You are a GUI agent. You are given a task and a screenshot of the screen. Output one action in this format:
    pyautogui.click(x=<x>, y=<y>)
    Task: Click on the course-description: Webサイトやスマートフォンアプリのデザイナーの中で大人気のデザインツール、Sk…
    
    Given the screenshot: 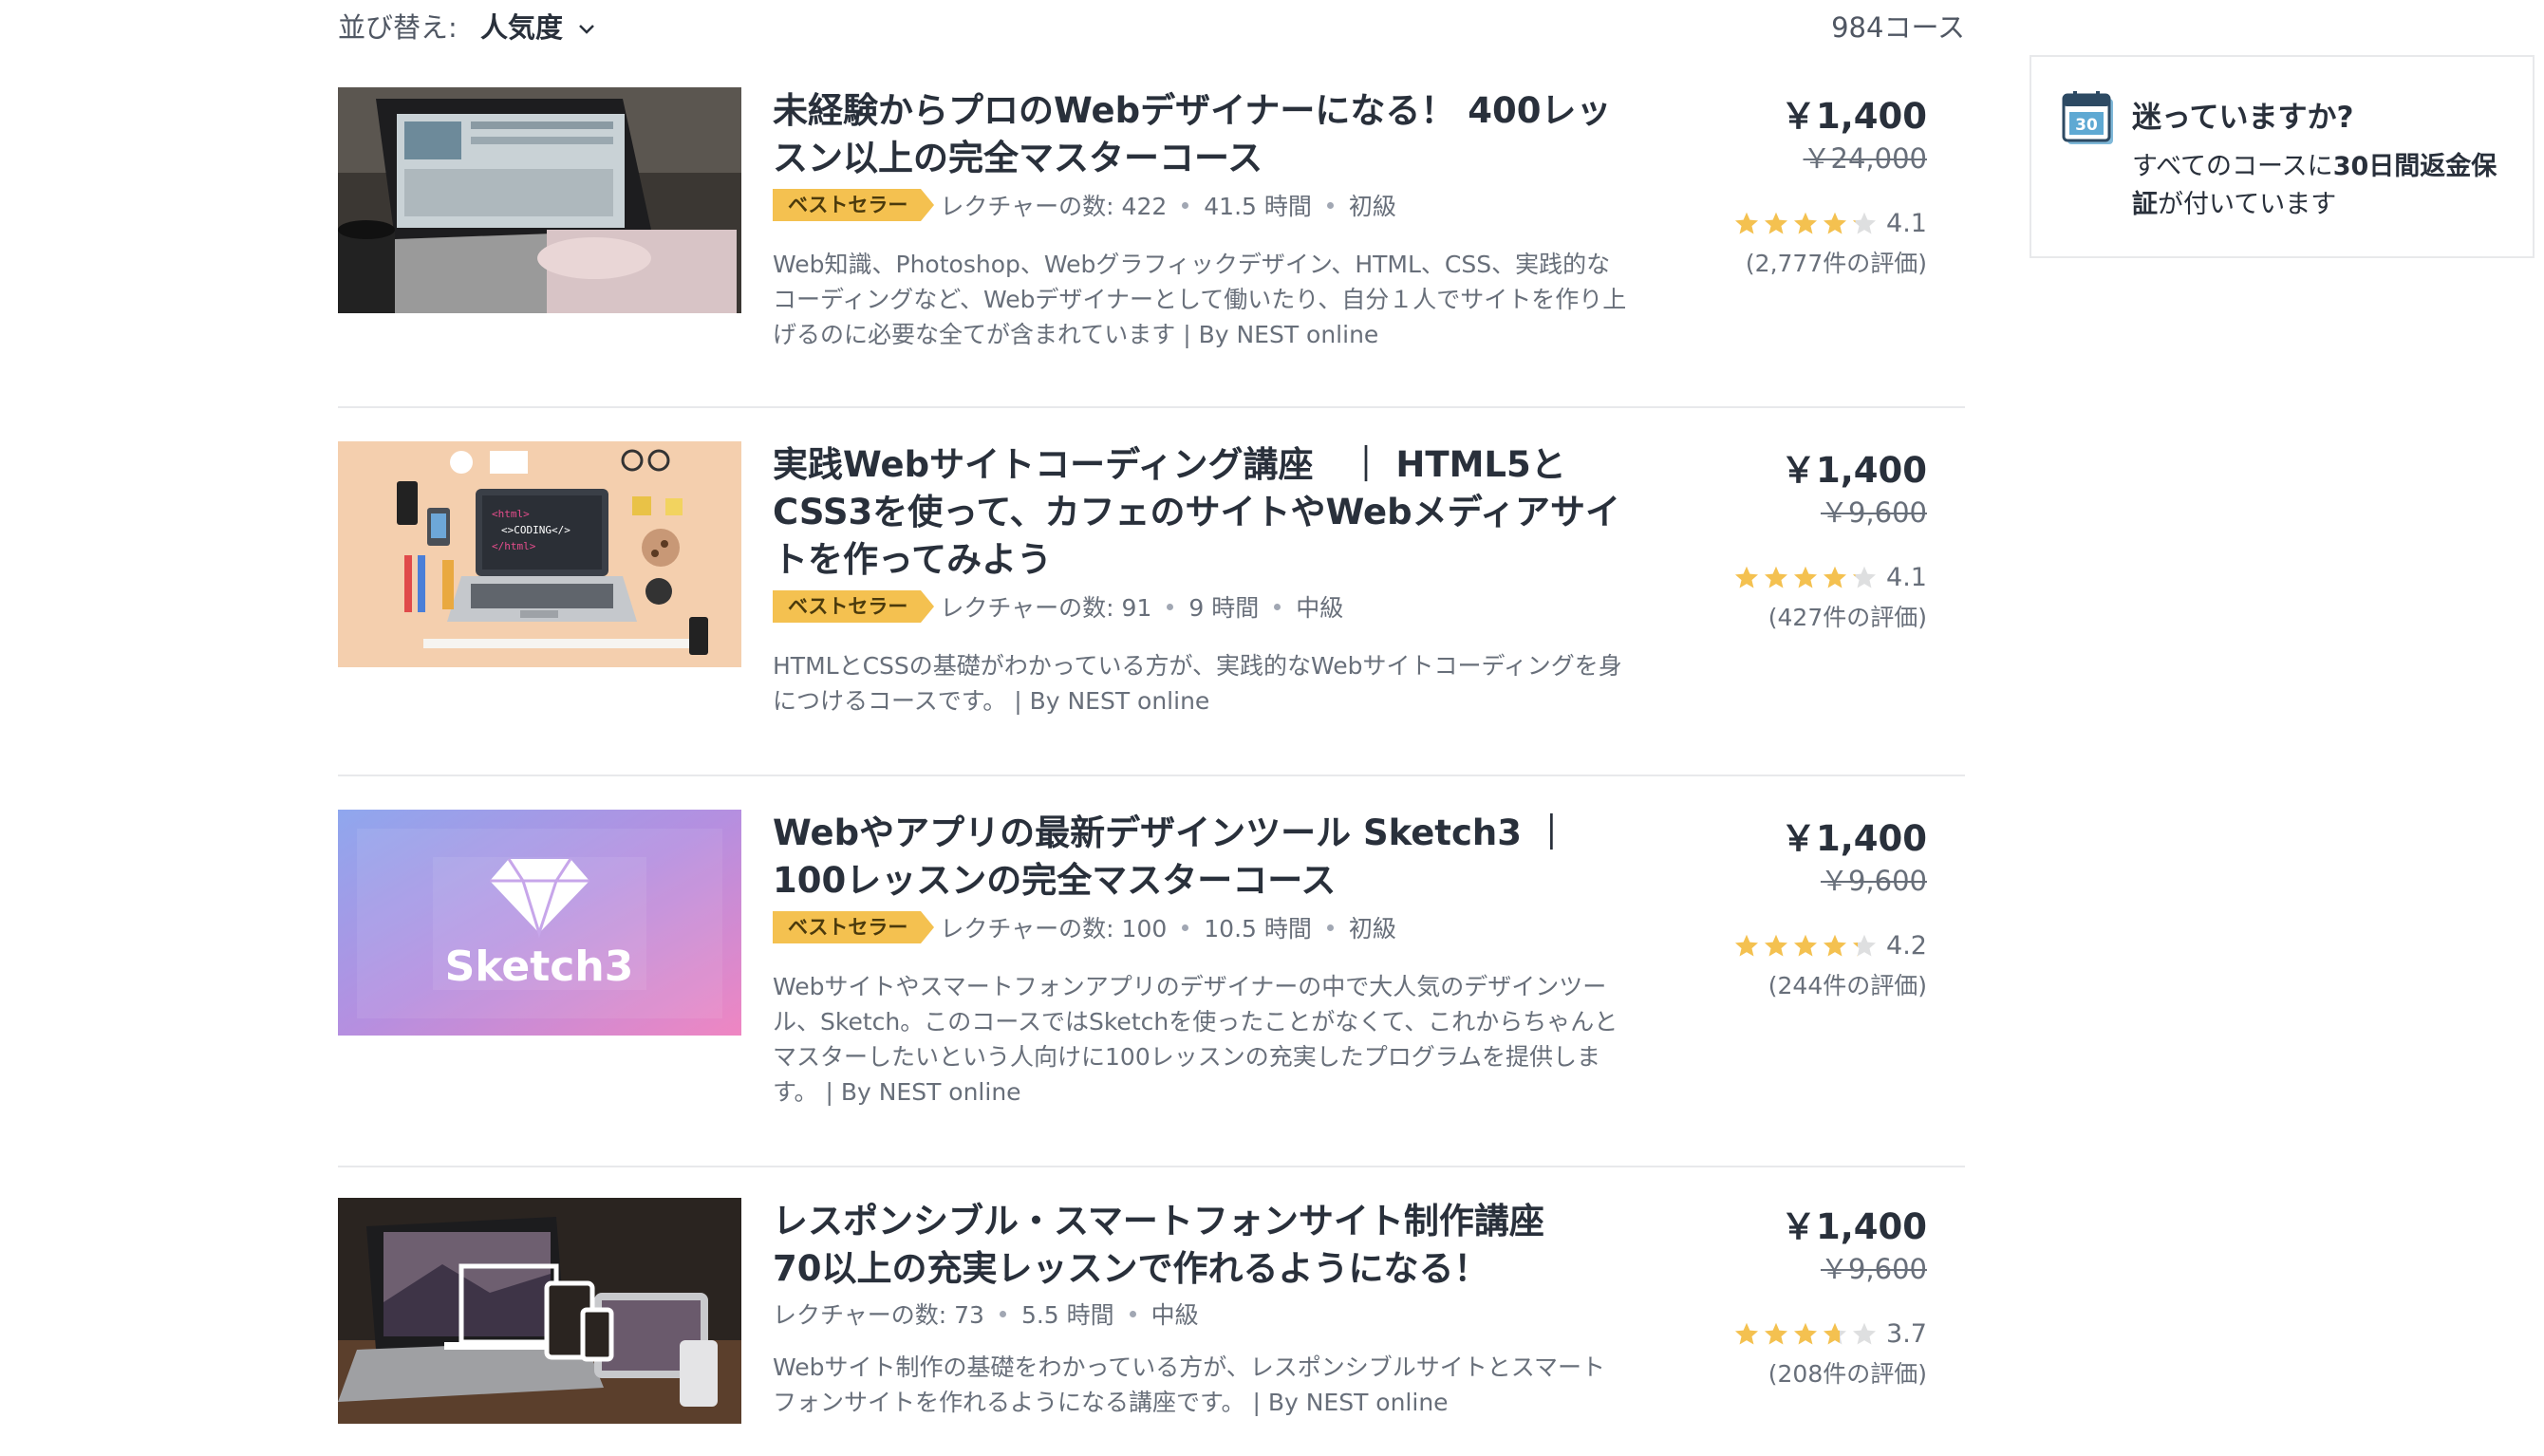 What is the action you would take?
    pyautogui.click(x=1196, y=1039)
    